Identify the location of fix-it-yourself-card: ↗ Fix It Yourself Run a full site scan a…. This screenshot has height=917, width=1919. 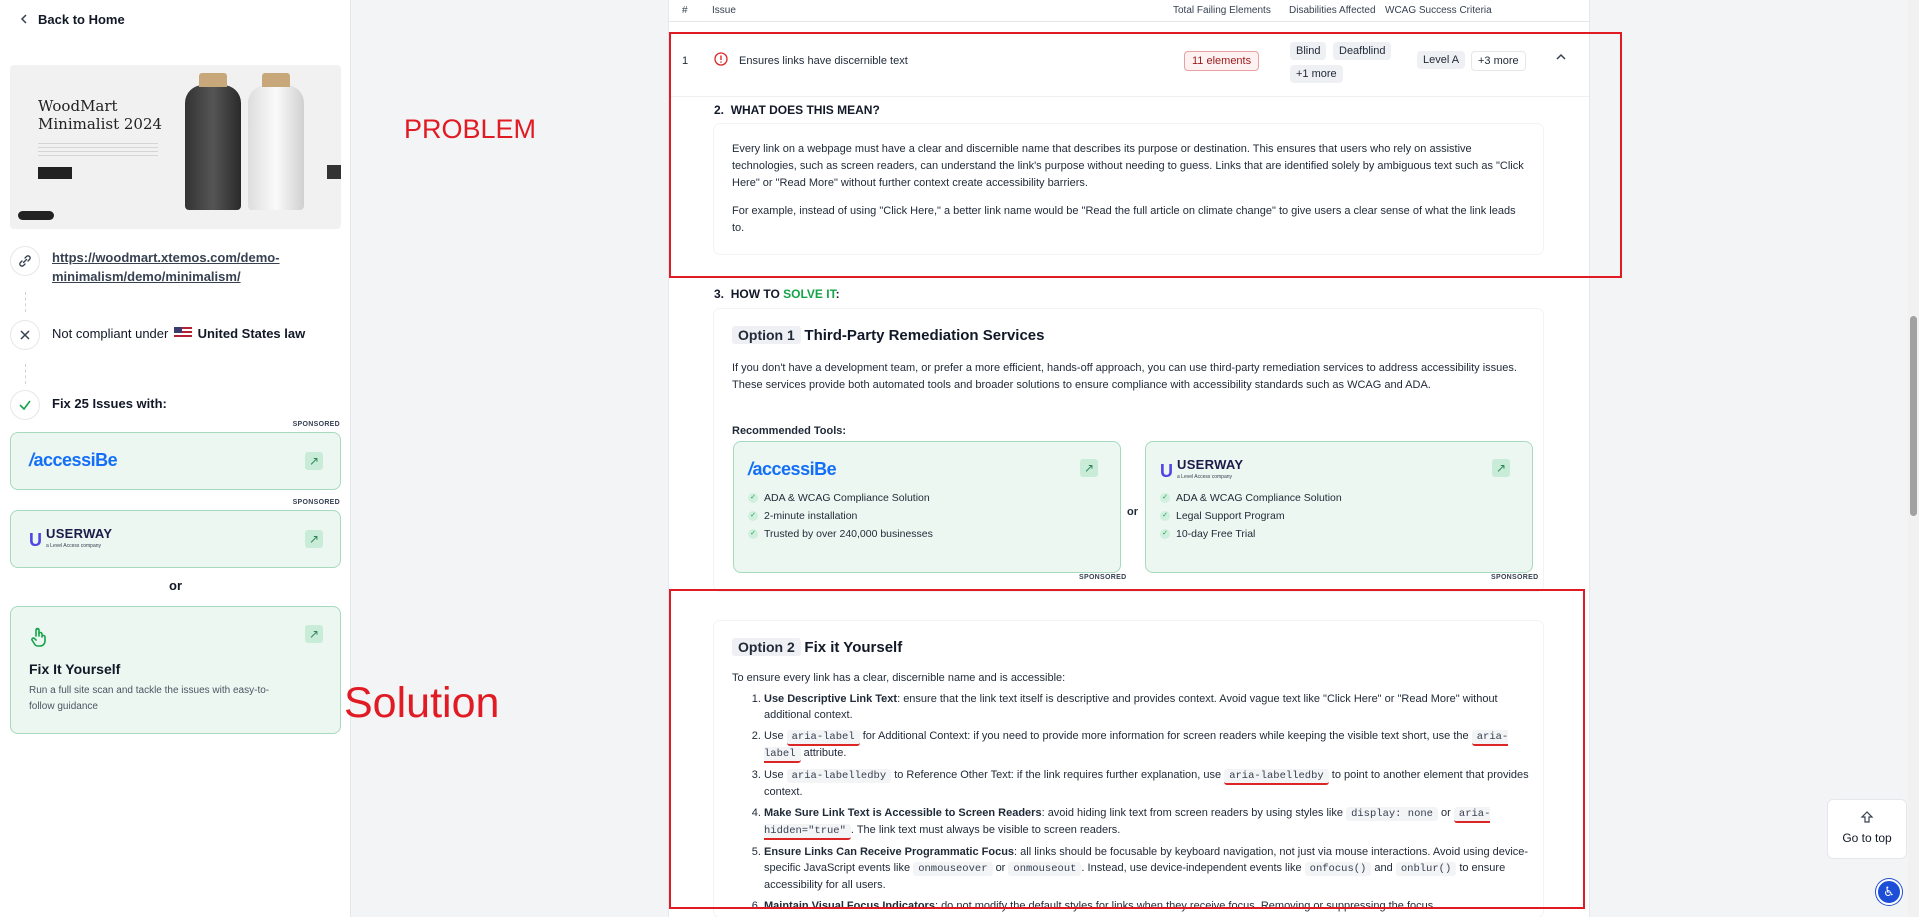
(175, 670).